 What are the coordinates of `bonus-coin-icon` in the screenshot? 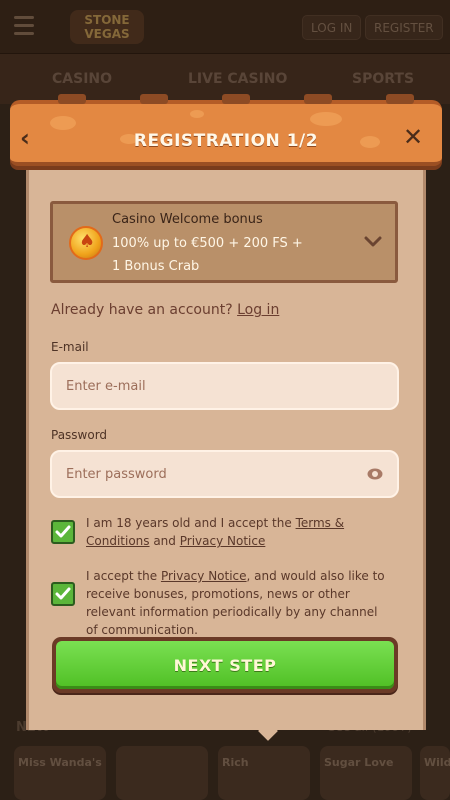 It's located at (86, 243).